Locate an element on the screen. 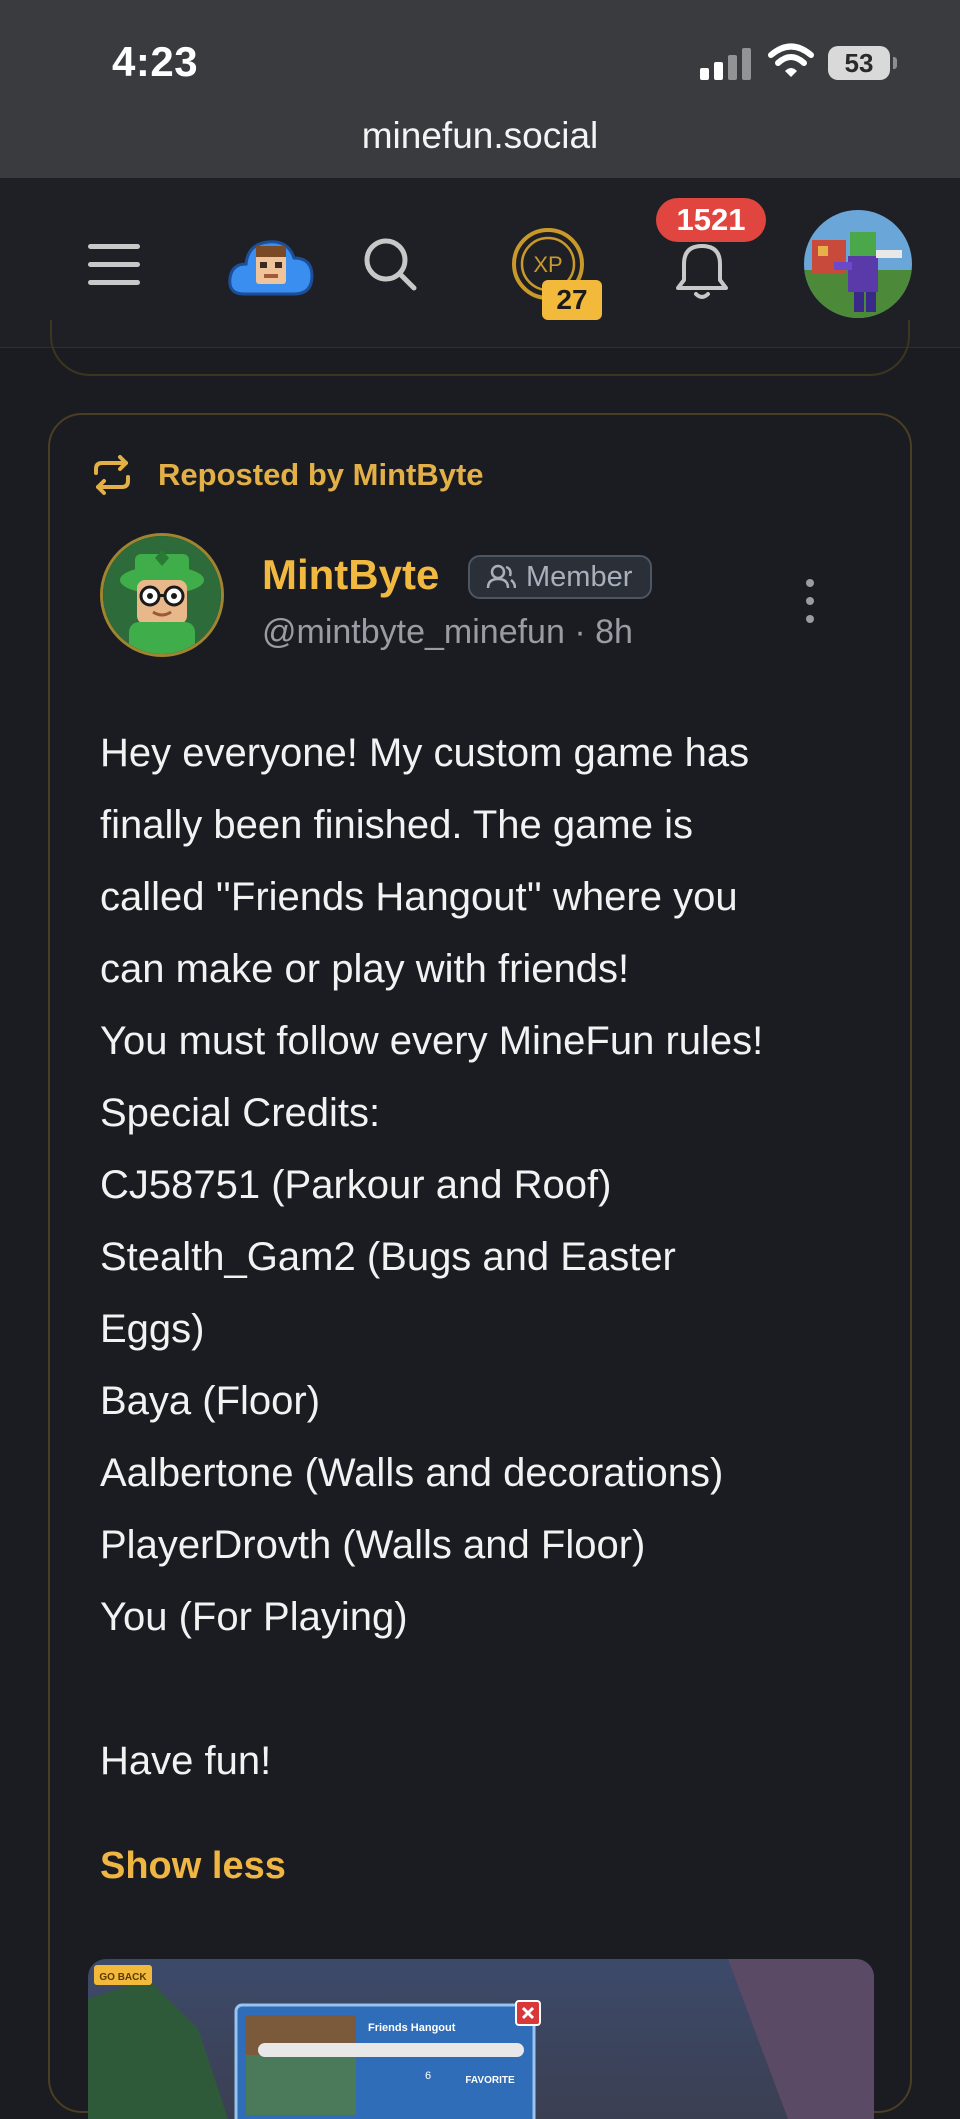 The image size is (960, 2119). author-handle: @mintbyte_minefun · 8h is located at coordinates (447, 632).